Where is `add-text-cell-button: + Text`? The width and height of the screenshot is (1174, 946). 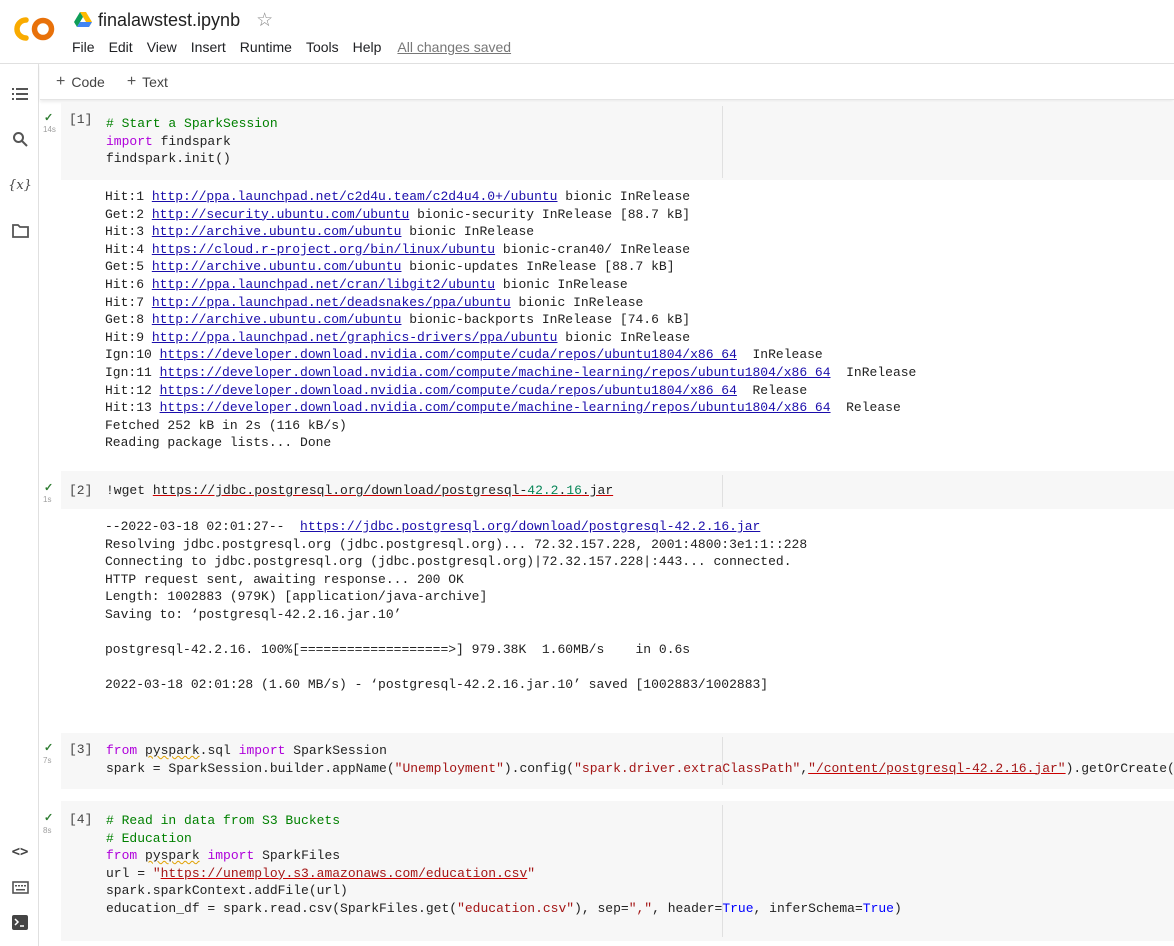
add-text-cell-button: + Text is located at coordinates (147, 82).